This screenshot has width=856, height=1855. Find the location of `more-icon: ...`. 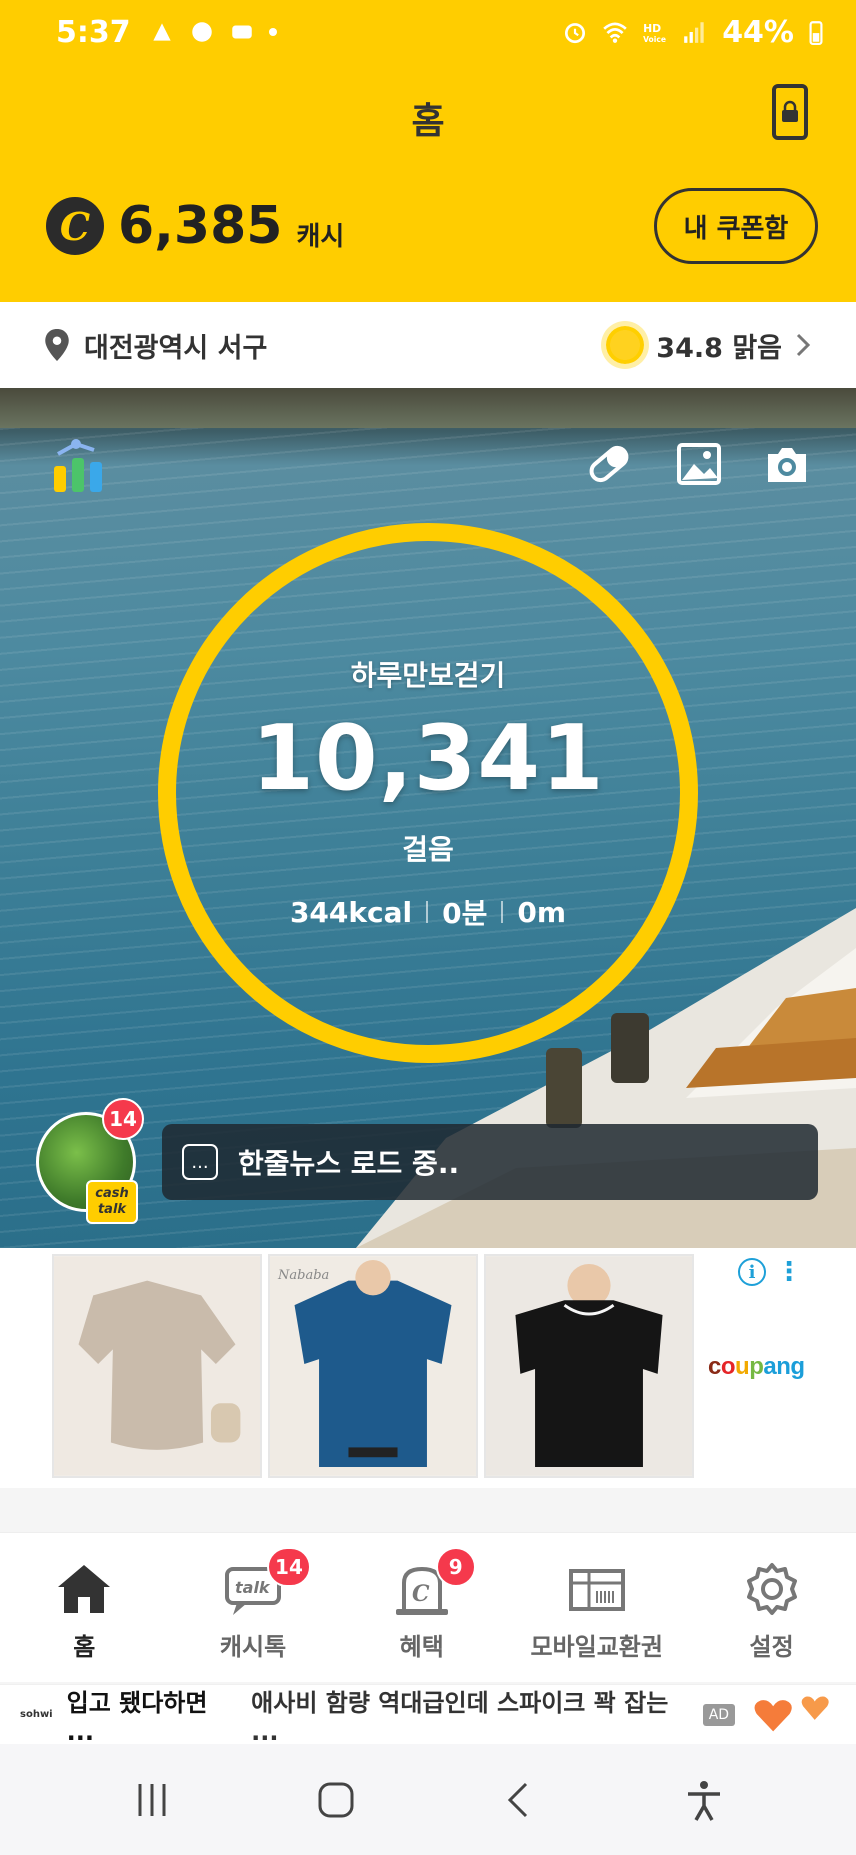

more-icon: ... is located at coordinates (200, 1162).